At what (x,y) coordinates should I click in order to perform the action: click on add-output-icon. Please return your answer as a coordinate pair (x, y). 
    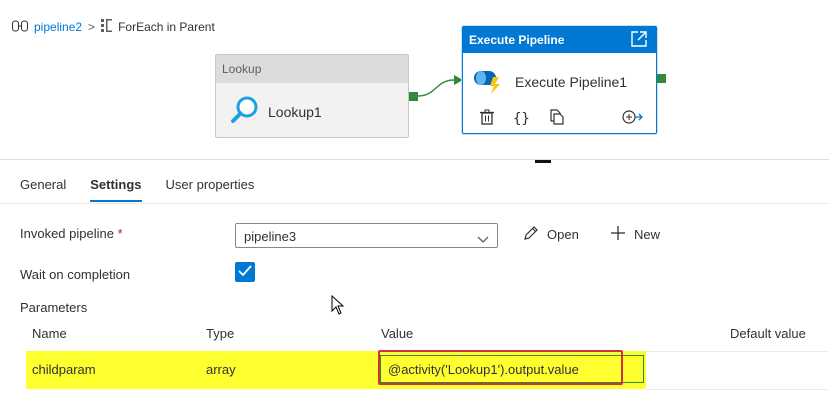
    Looking at the image, I should click on (633, 118).